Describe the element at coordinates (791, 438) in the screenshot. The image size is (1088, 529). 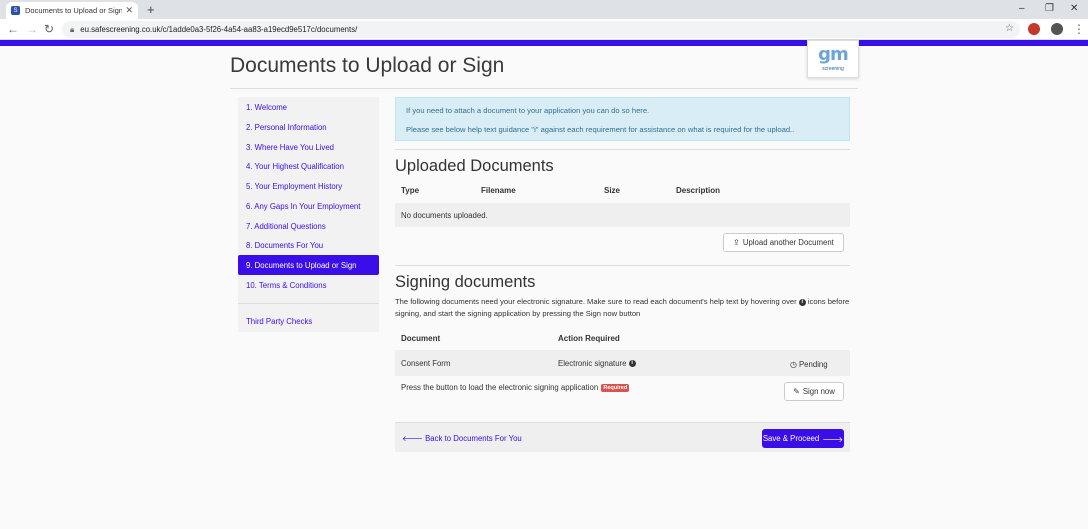
I see `save-proceed-label: Save & Proceed` at that location.